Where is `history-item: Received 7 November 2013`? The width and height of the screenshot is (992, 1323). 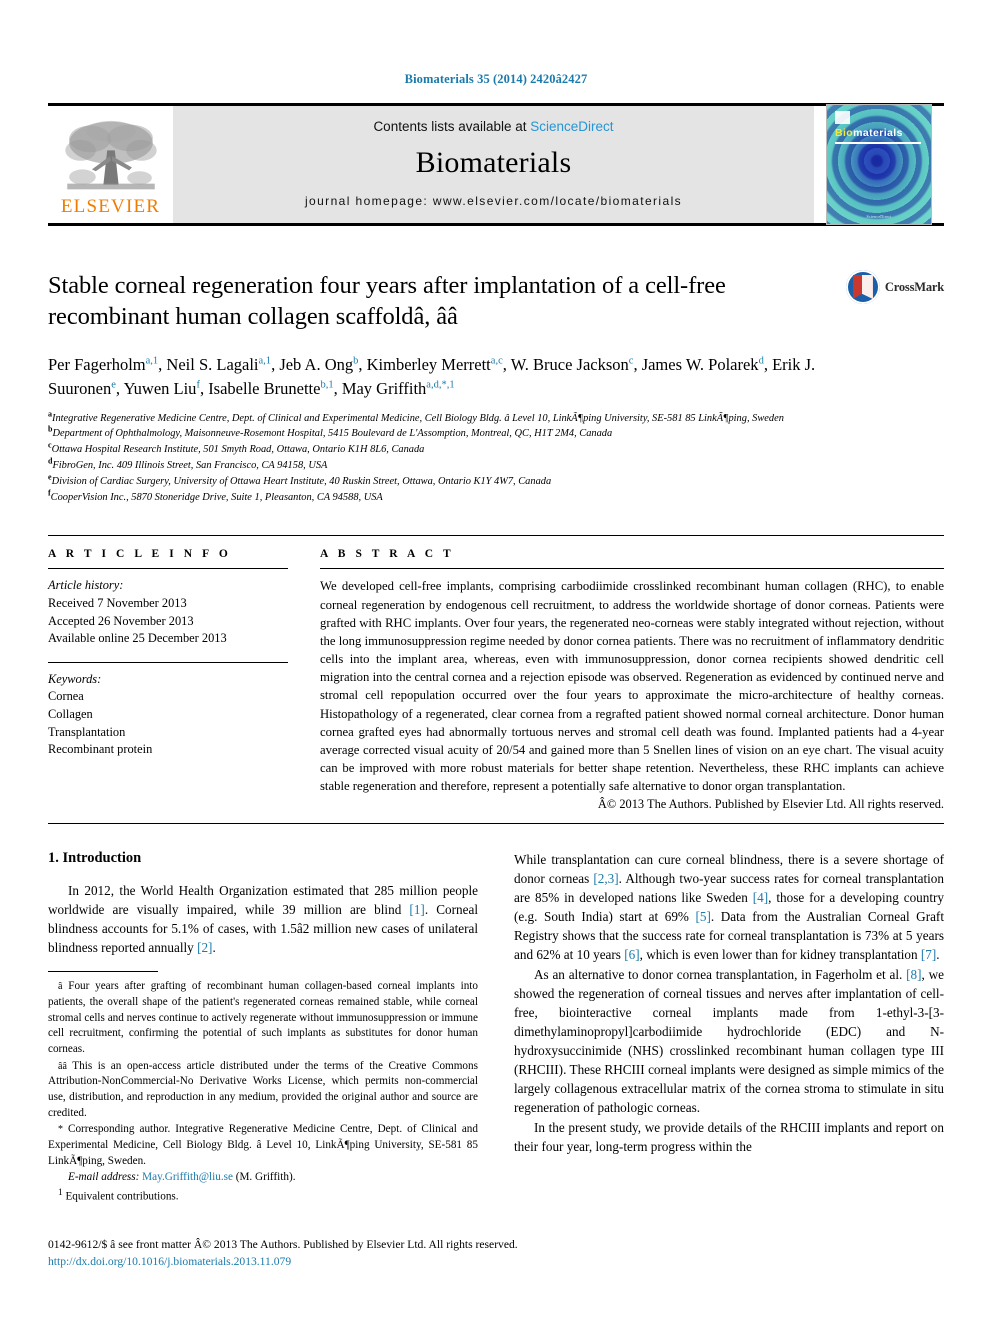 history-item: Received 7 November 2013 is located at coordinates (117, 603).